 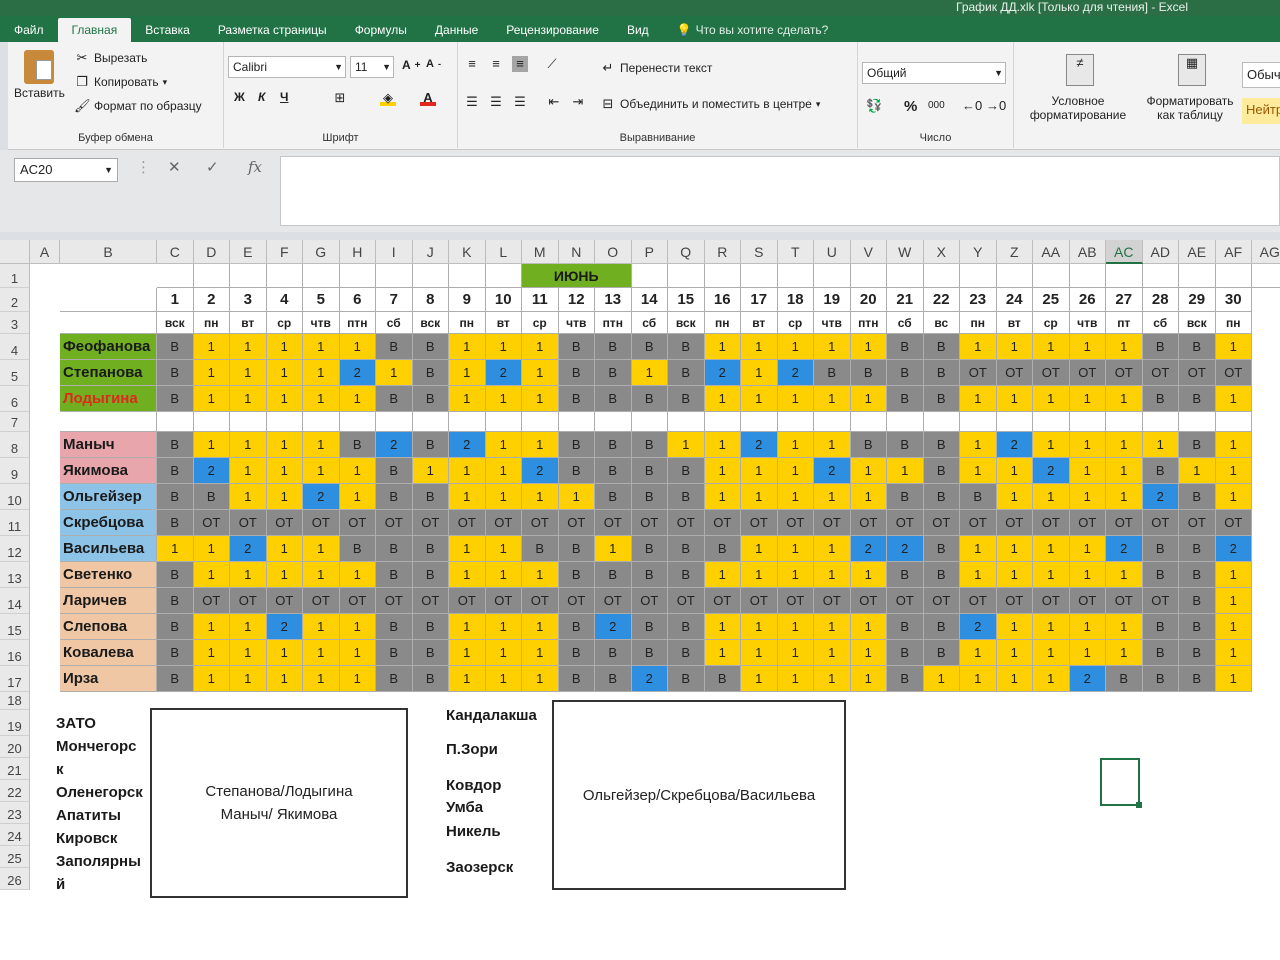 What do you see at coordinates (15, 300) in the screenshot?
I see `row-header-2: 2` at bounding box center [15, 300].